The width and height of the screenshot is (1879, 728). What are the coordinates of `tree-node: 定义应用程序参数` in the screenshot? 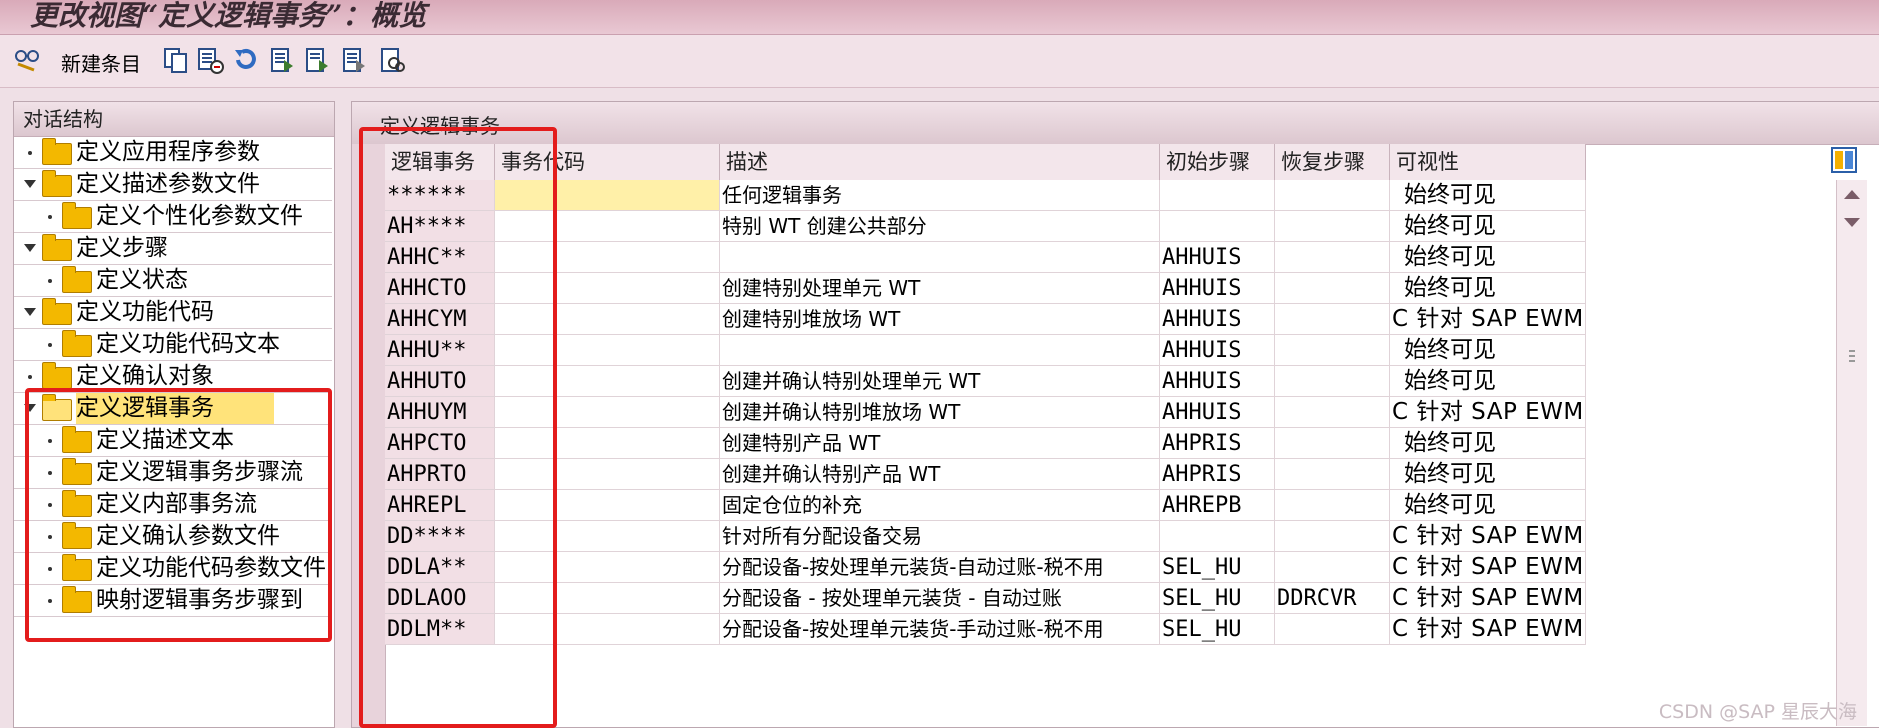 It's located at (173, 153).